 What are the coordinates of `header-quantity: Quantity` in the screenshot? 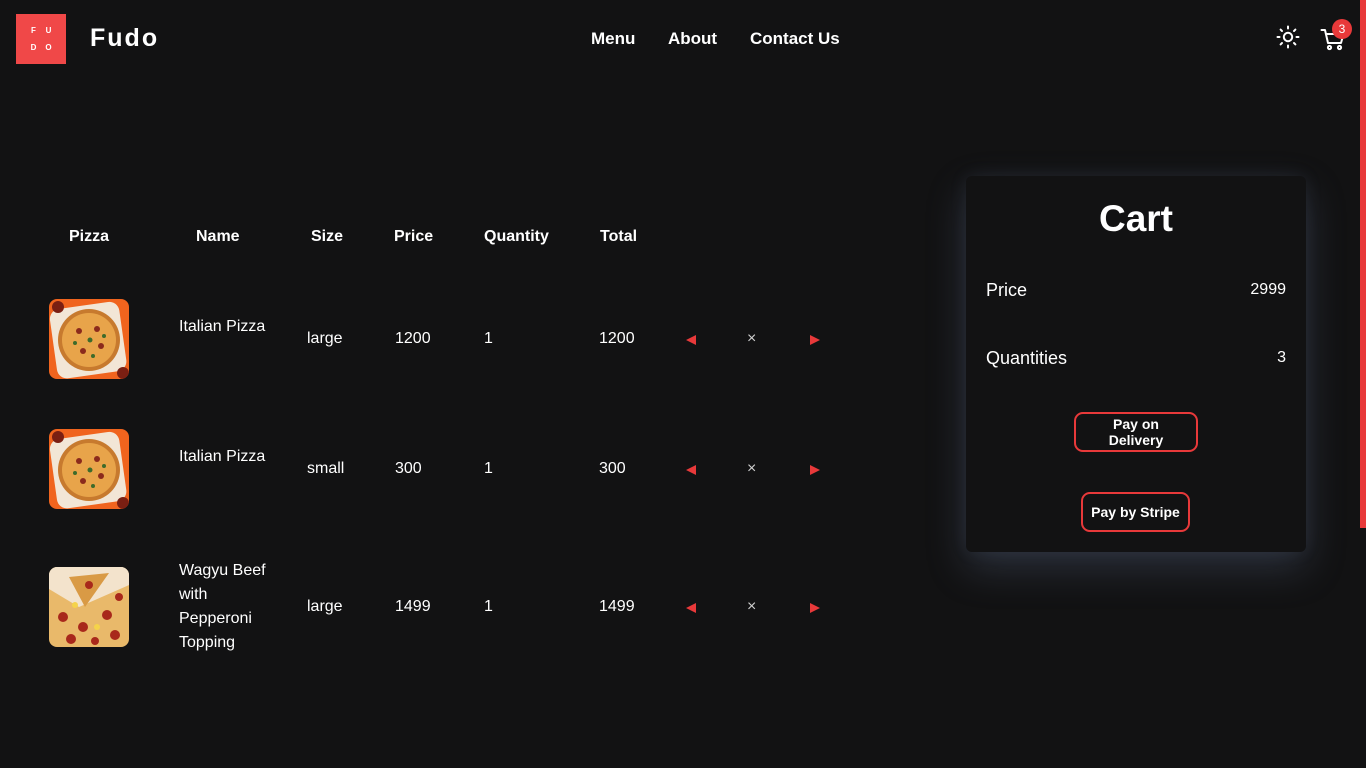 It's located at (516, 236).